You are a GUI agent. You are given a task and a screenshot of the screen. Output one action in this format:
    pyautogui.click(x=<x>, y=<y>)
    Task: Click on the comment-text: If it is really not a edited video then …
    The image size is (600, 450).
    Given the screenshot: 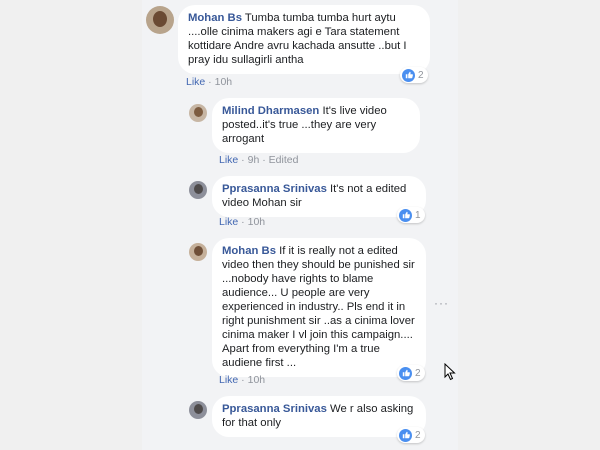 What is the action you would take?
    pyautogui.click(x=318, y=307)
    